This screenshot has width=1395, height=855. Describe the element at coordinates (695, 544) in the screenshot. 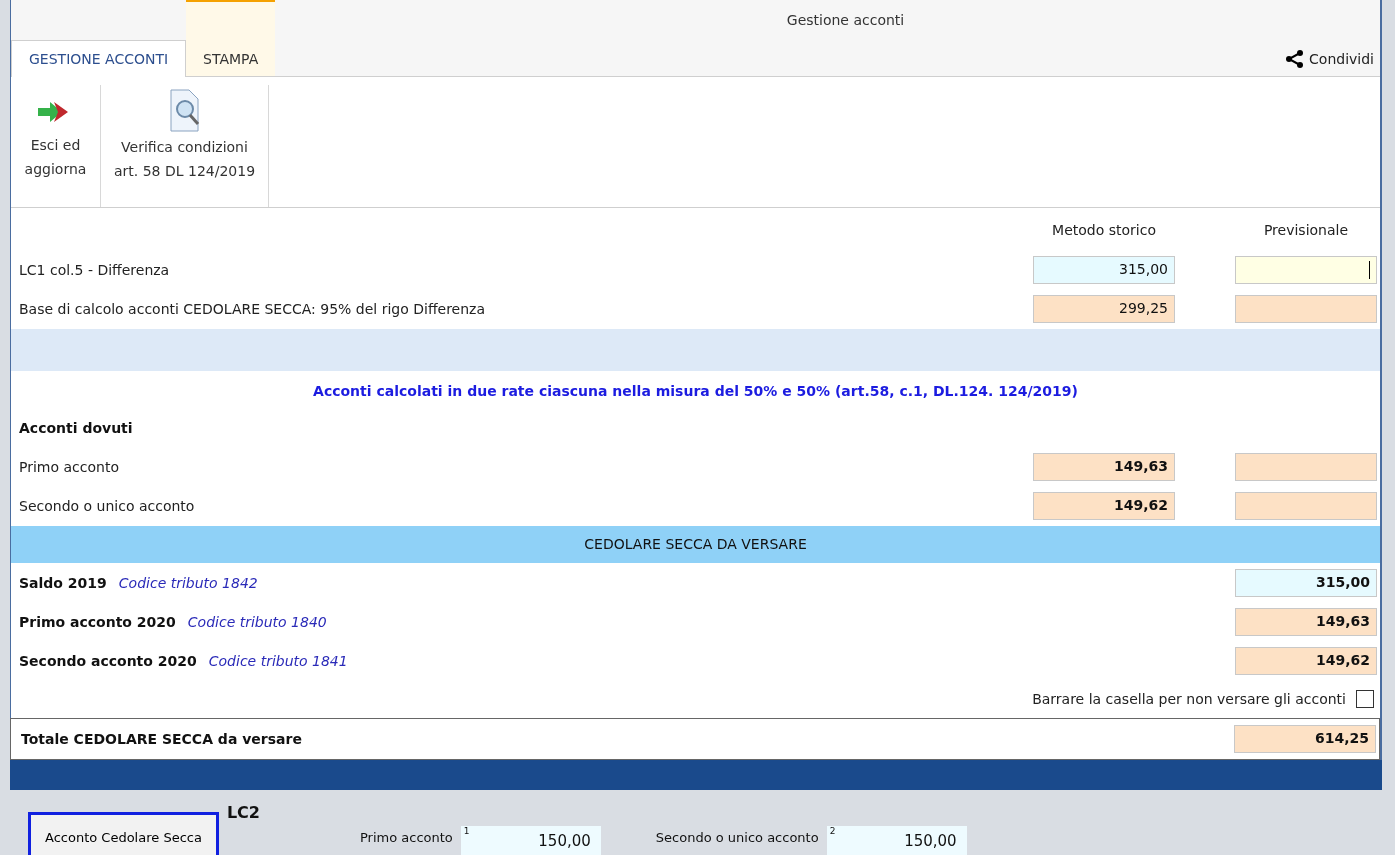

I see `section-header: CEDOLARE SECCA DA VERSARE` at that location.